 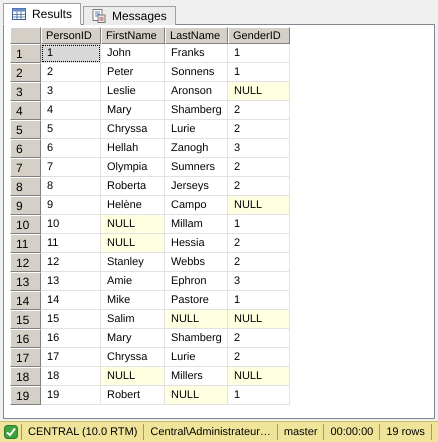 What do you see at coordinates (129, 15) in the screenshot?
I see `tab: Messages` at bounding box center [129, 15].